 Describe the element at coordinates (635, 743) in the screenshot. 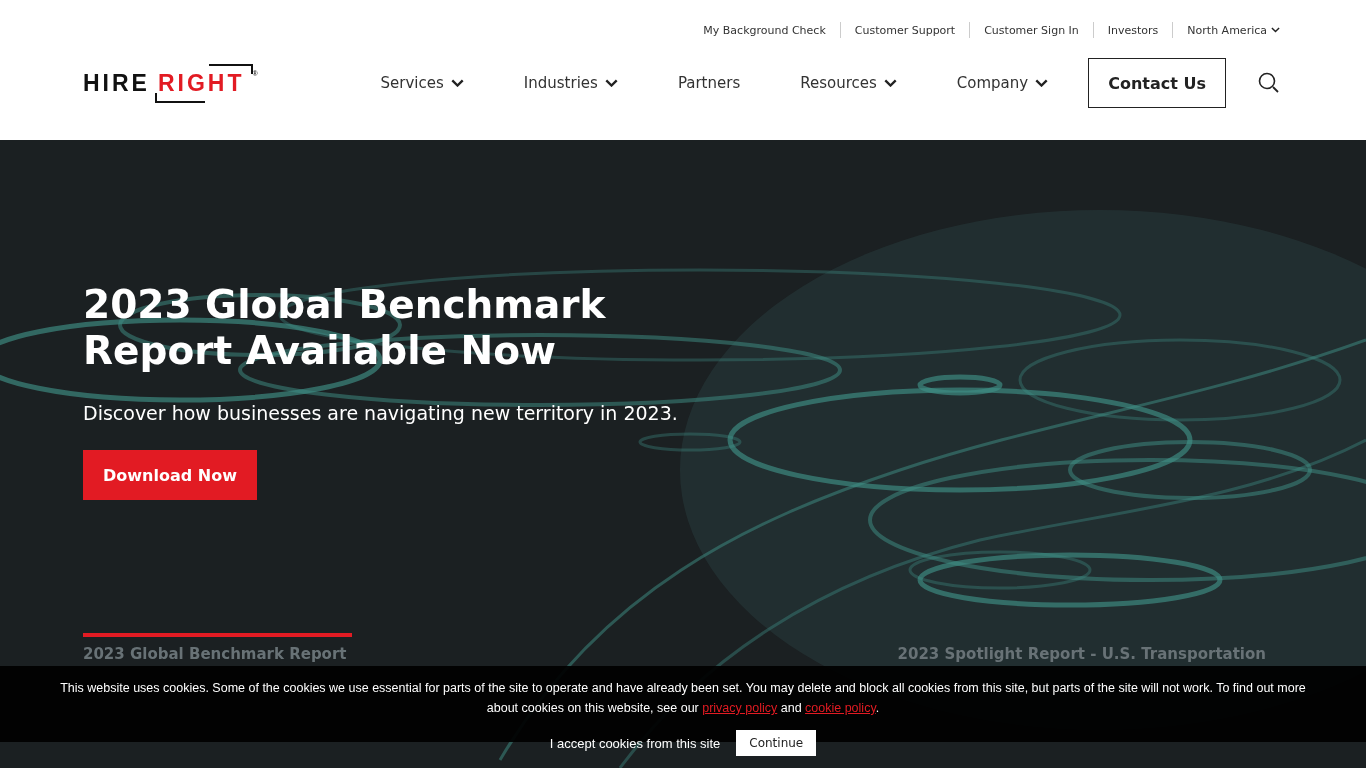

I see `accept-label: I accept cookies from this site` at that location.